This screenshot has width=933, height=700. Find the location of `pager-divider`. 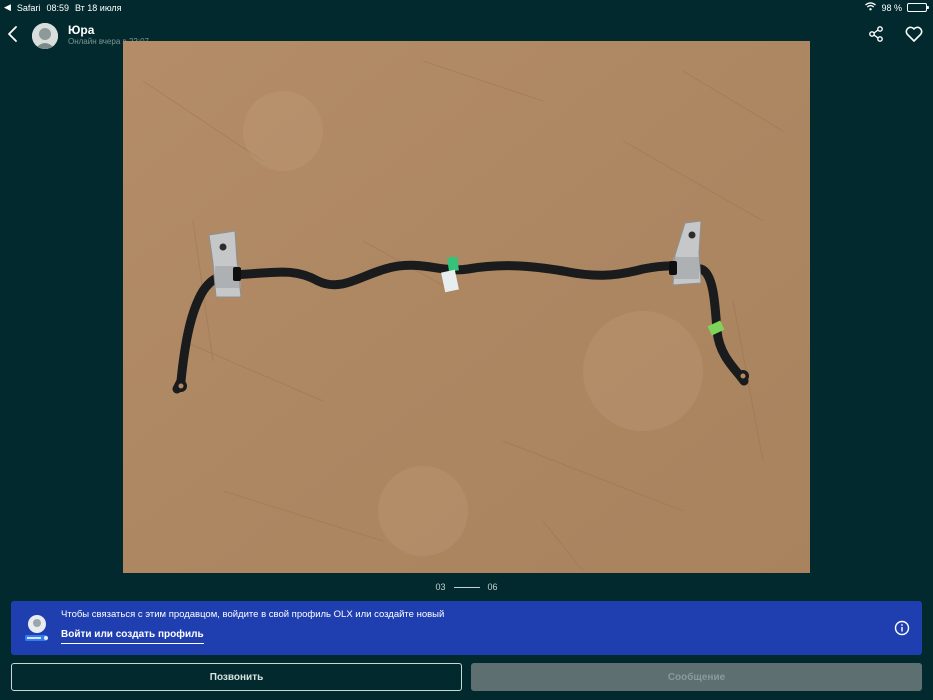

pager-divider is located at coordinates (466, 587).